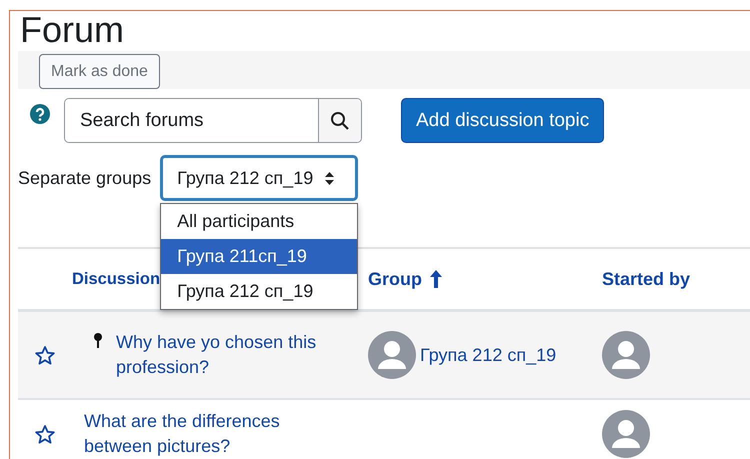 Image resolution: width=750 pixels, height=459 pixels. I want to click on dropdown-option: Група 212 сп_19, so click(259, 291).